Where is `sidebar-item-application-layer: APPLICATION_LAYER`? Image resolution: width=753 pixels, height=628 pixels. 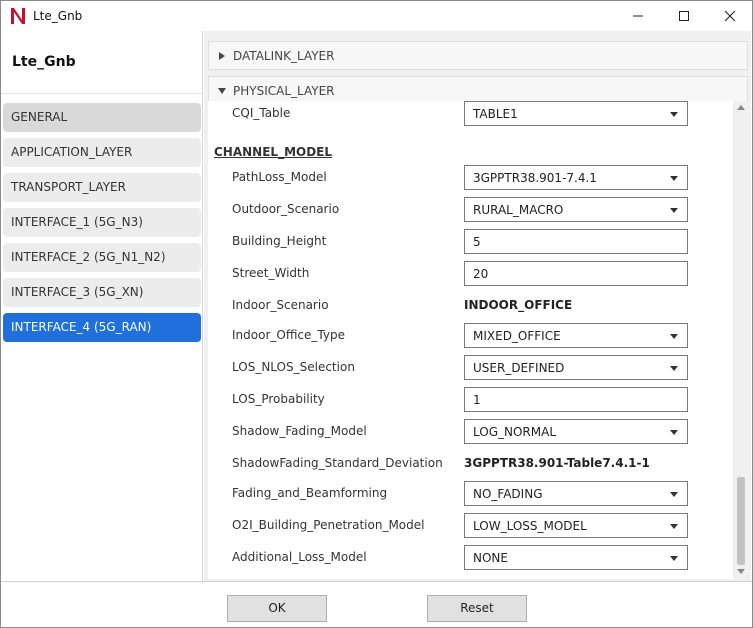
sidebar-item-application-layer: APPLICATION_LAYER is located at coordinates (102, 152).